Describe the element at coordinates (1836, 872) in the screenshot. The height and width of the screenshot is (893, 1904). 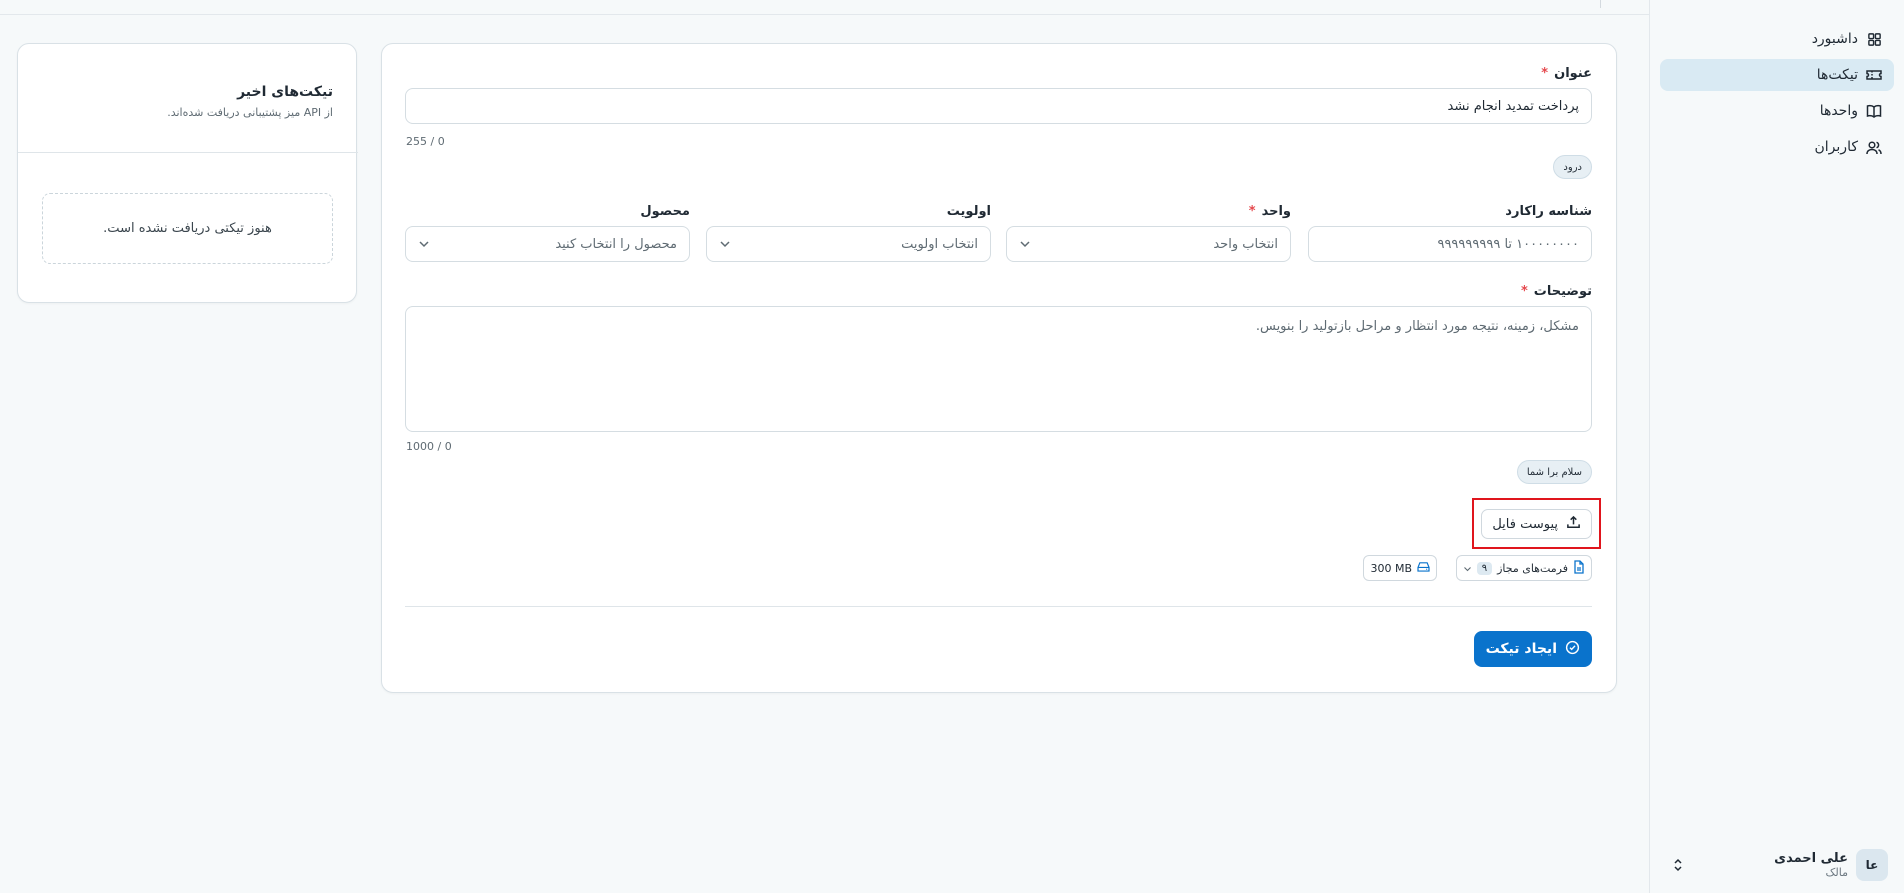
I see `user-role: مالک` at that location.